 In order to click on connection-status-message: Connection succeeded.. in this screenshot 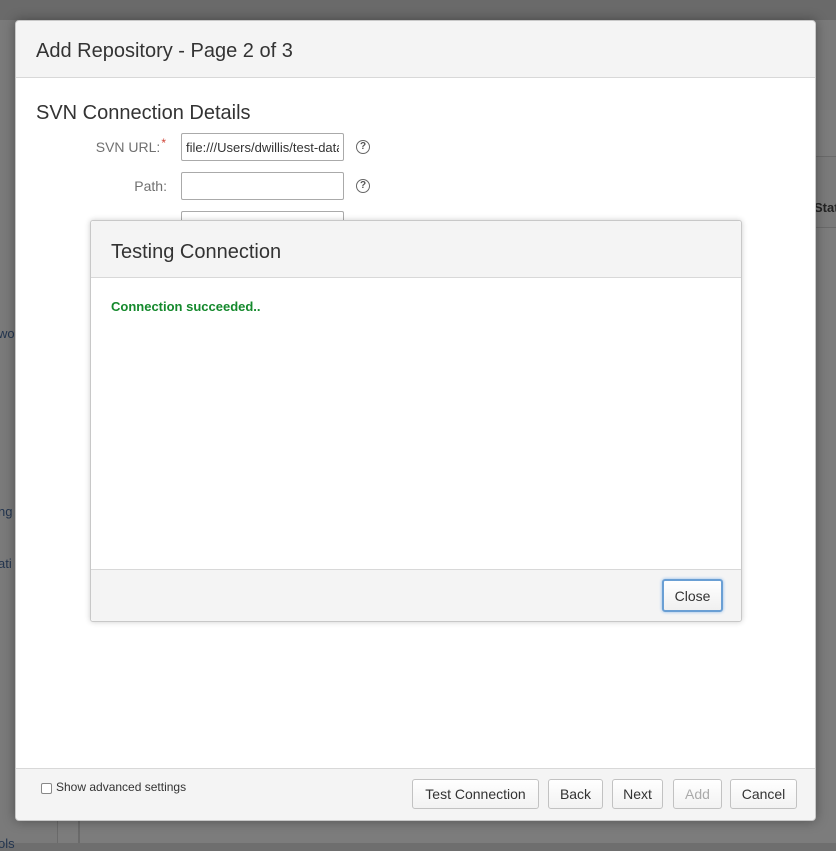, I will do `click(186, 306)`.